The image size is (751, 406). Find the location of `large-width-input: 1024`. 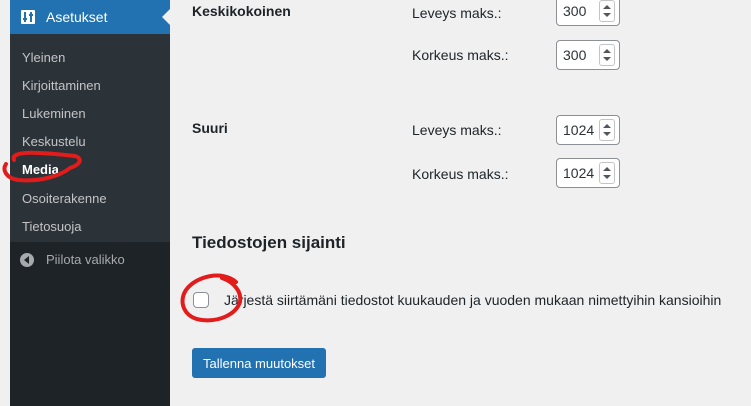

large-width-input: 1024 is located at coordinates (588, 130).